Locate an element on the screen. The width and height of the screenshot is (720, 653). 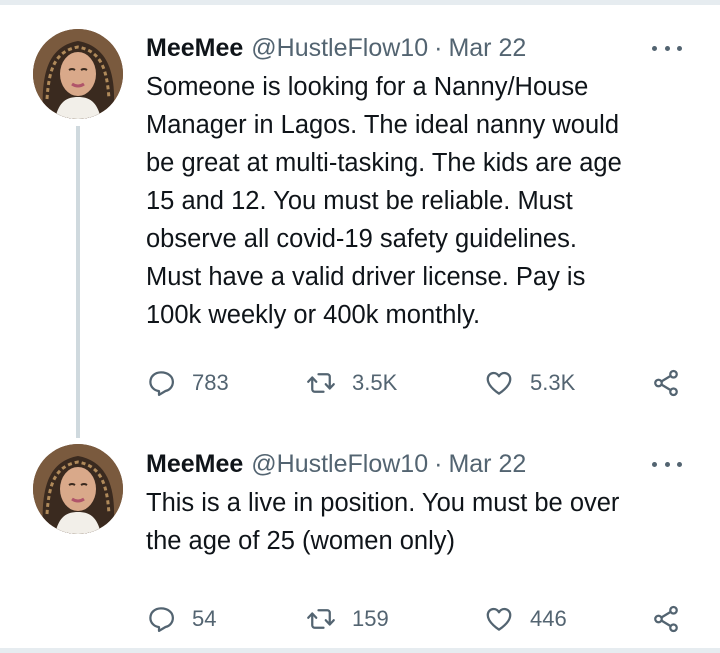
bottom-divider is located at coordinates (360, 650).